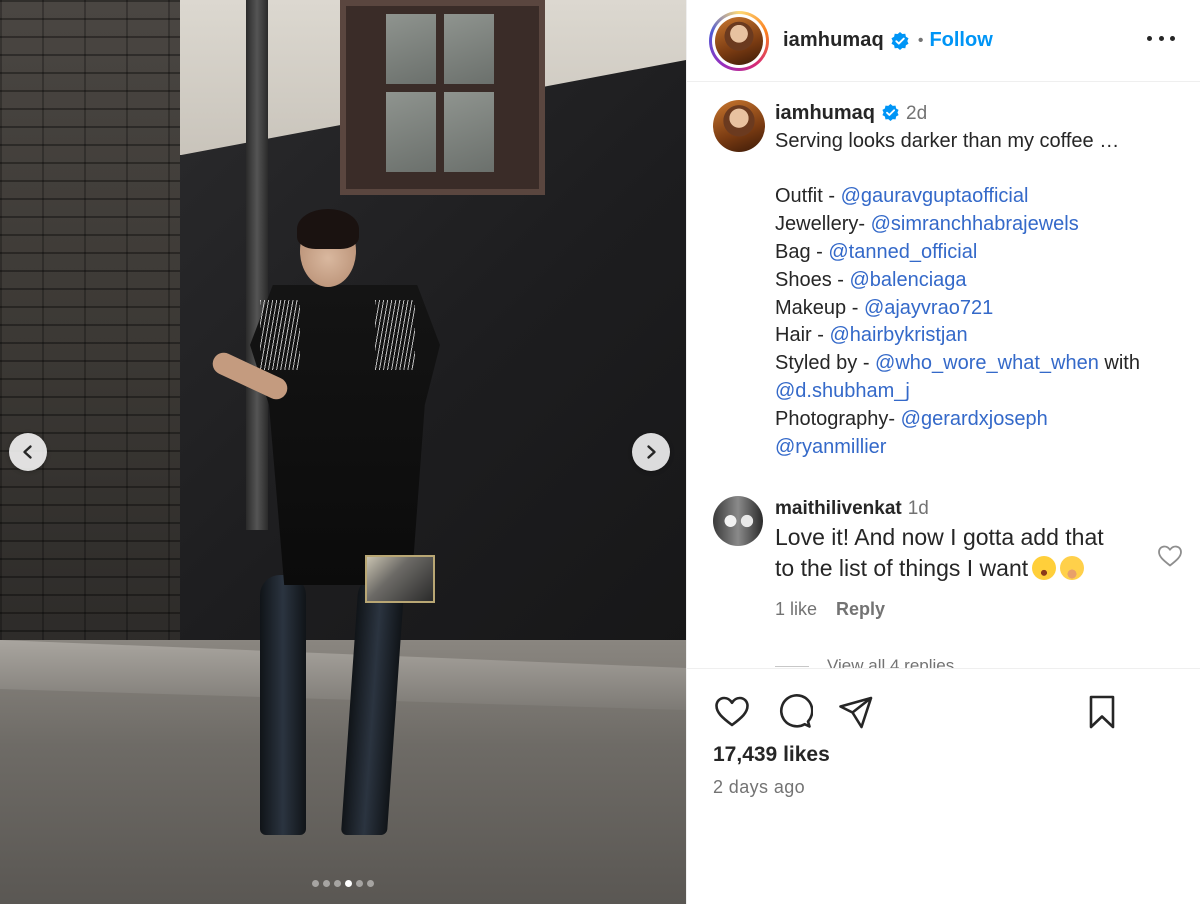 The height and width of the screenshot is (904, 1200). I want to click on reply-button: Reply, so click(860, 609).